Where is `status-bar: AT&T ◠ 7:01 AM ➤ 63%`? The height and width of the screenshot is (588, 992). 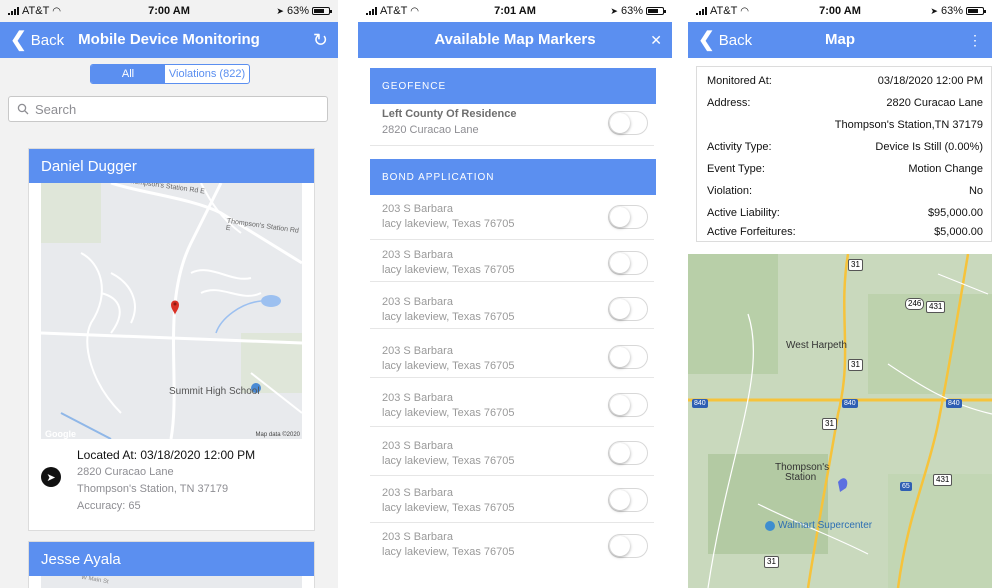 status-bar: AT&T ◠ 7:01 AM ➤ 63% is located at coordinates (515, 11).